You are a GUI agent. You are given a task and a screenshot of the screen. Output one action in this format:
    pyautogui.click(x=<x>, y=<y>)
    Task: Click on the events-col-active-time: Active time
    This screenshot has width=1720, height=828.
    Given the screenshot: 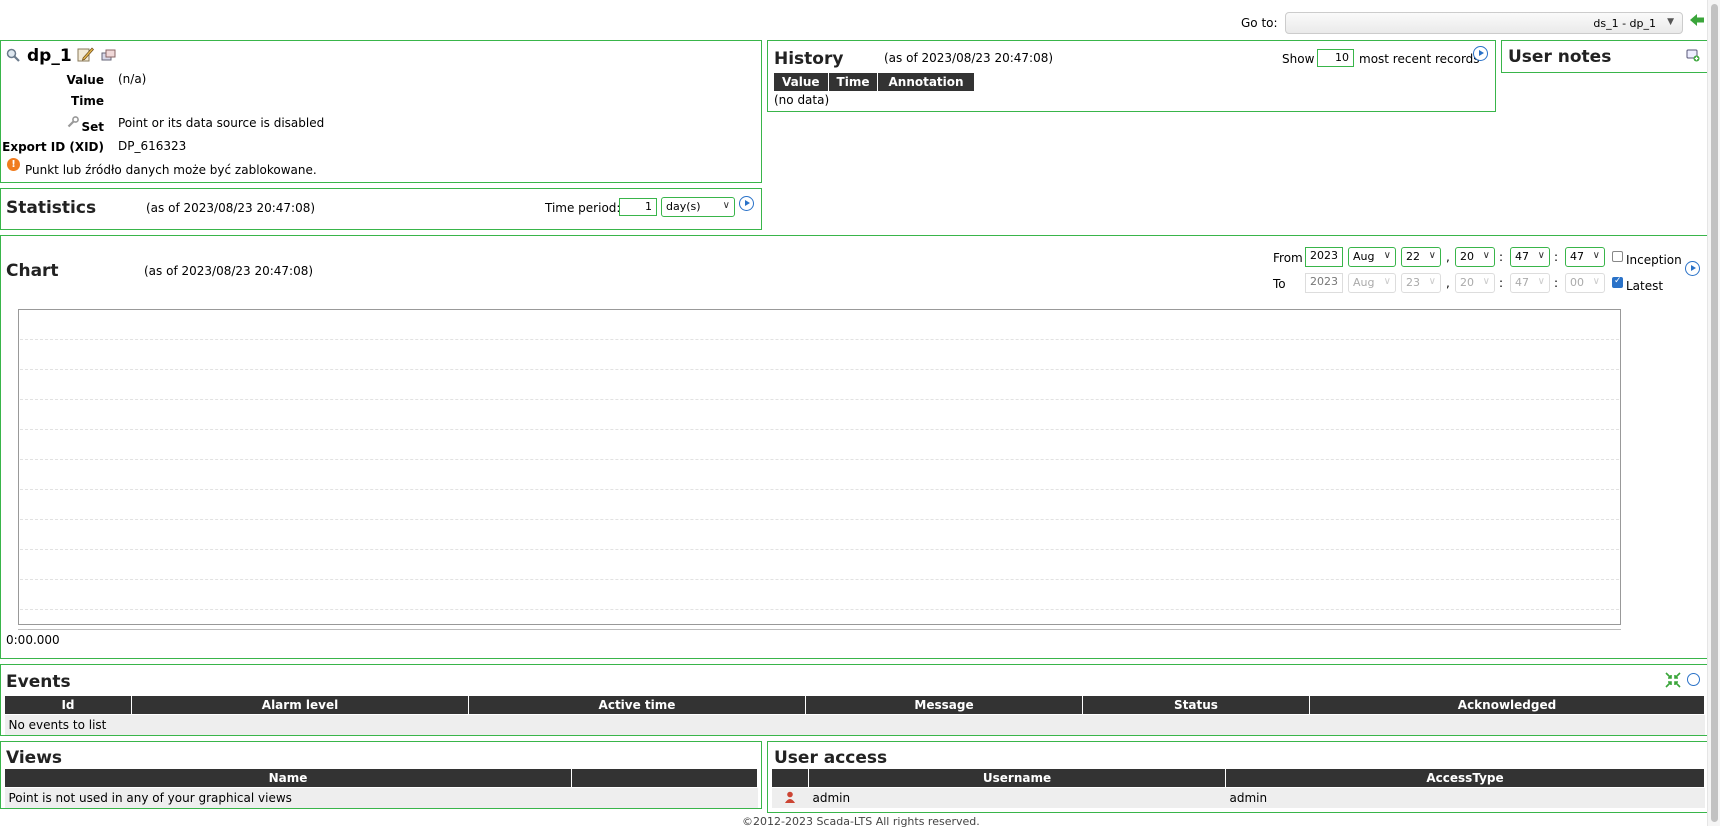 What is the action you would take?
    pyautogui.click(x=637, y=705)
    